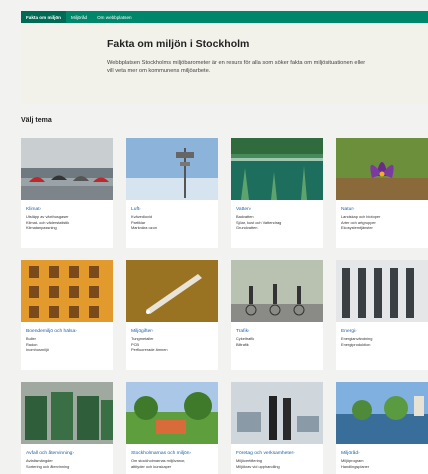 This screenshot has height=474, width=428. I want to click on theme-card-energi: Energi› Energianvändning Energiproduktion, so click(382, 315).